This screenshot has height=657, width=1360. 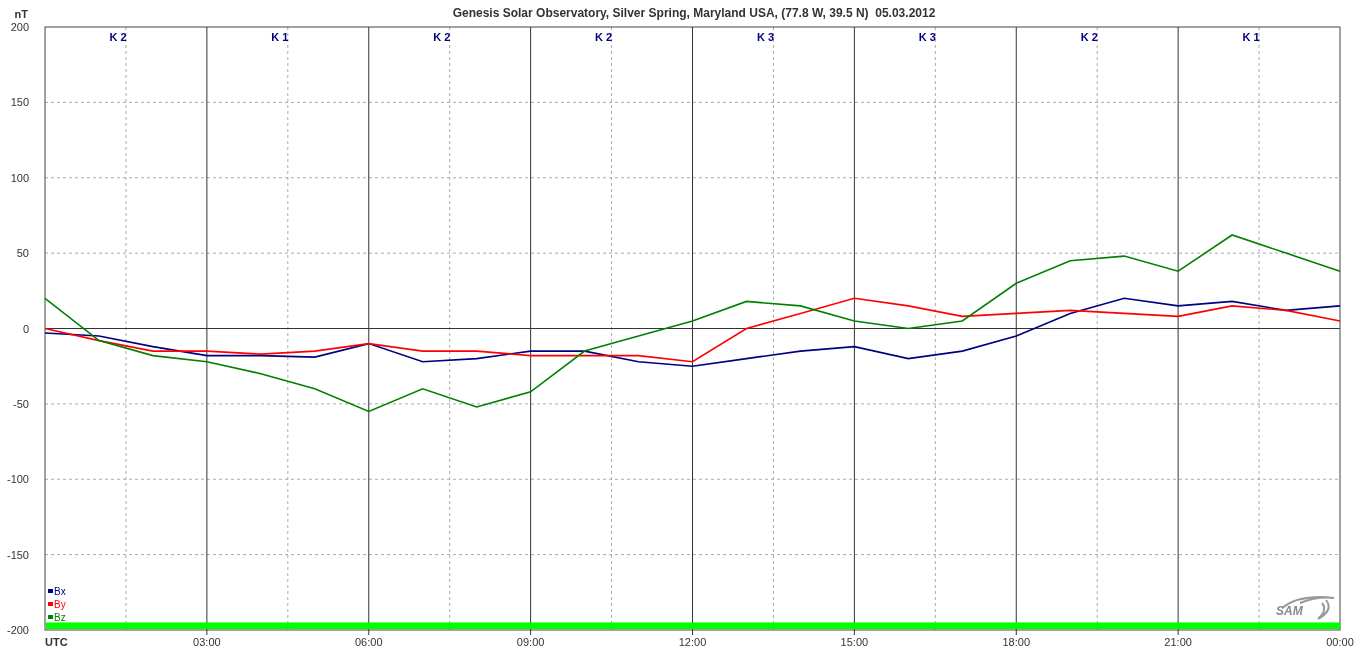 I want to click on x-tick-label: 12:00, so click(x=692, y=642).